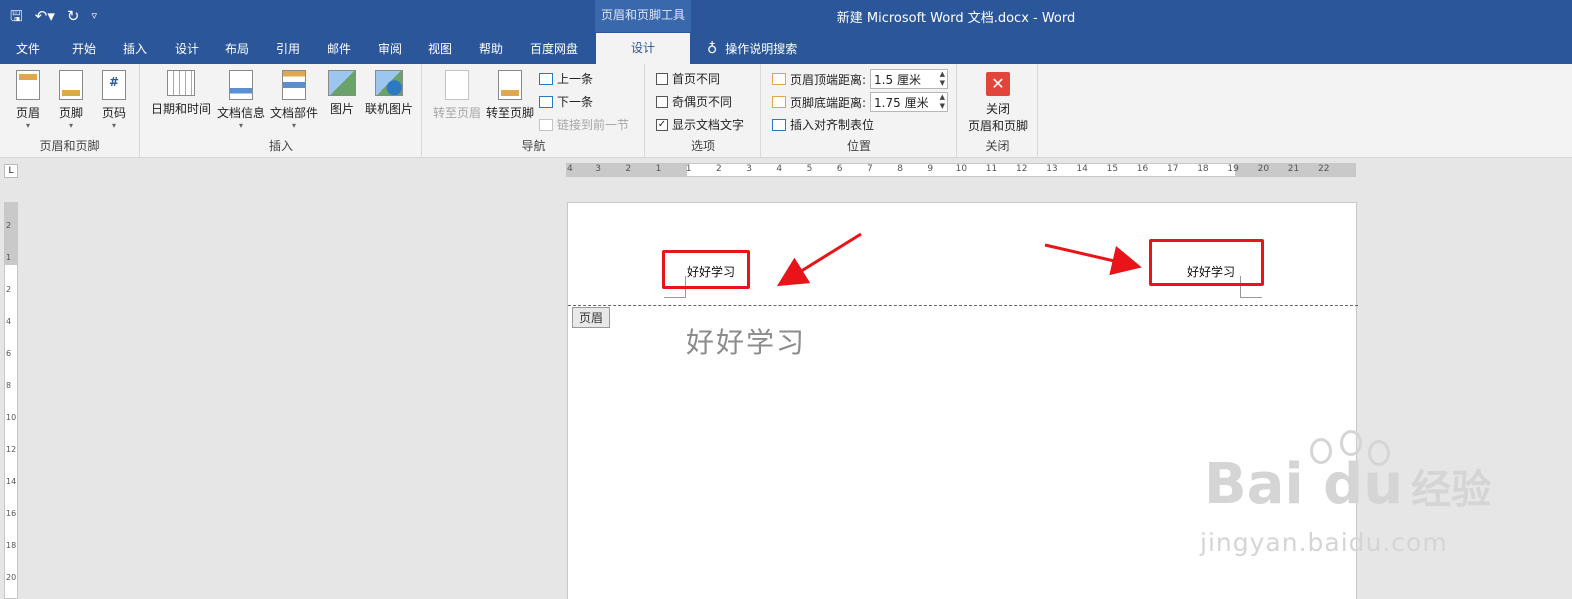  What do you see at coordinates (28, 48) in the screenshot?
I see `tab-file: 文件` at bounding box center [28, 48].